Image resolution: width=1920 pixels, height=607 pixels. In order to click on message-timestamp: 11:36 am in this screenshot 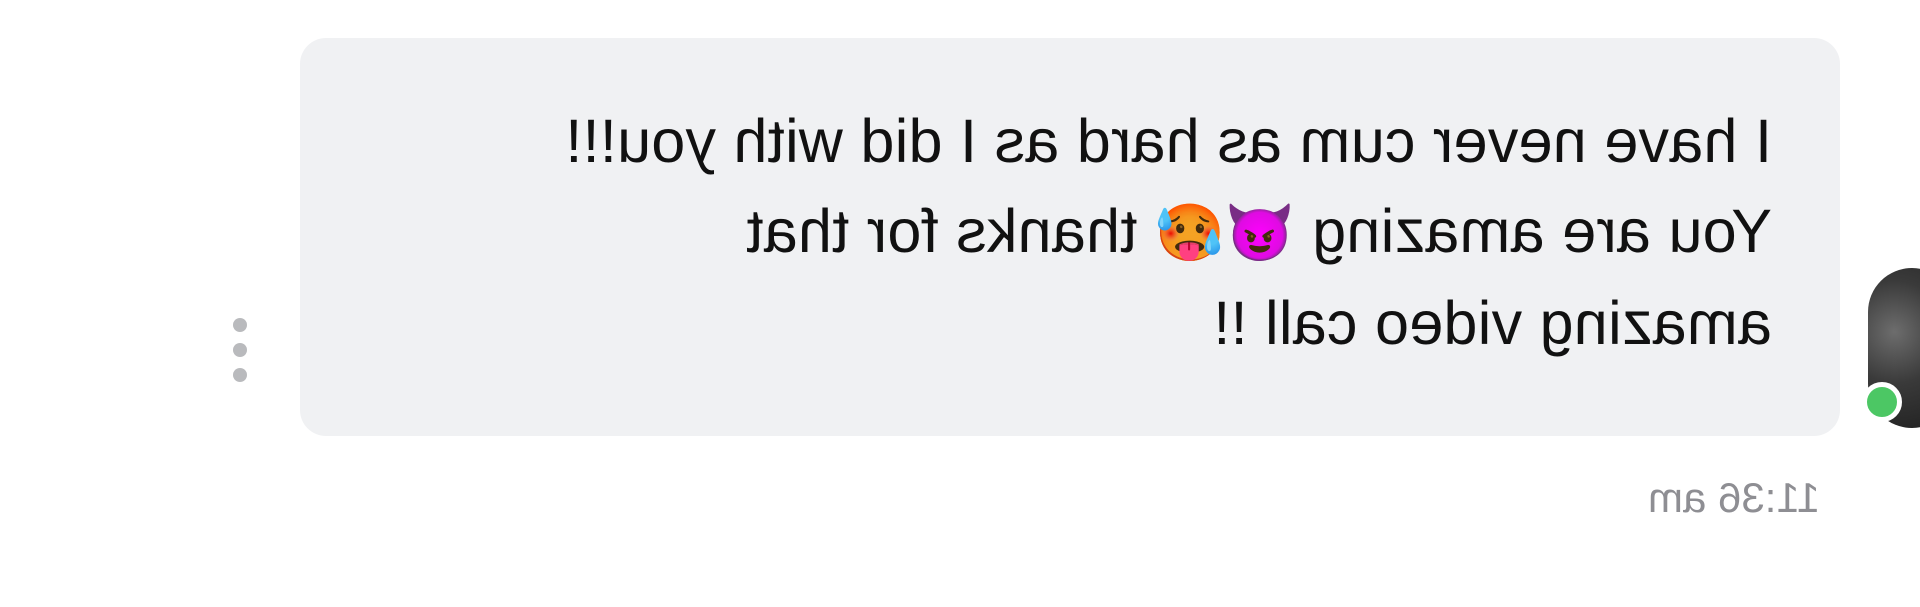, I will do `click(1734, 497)`.